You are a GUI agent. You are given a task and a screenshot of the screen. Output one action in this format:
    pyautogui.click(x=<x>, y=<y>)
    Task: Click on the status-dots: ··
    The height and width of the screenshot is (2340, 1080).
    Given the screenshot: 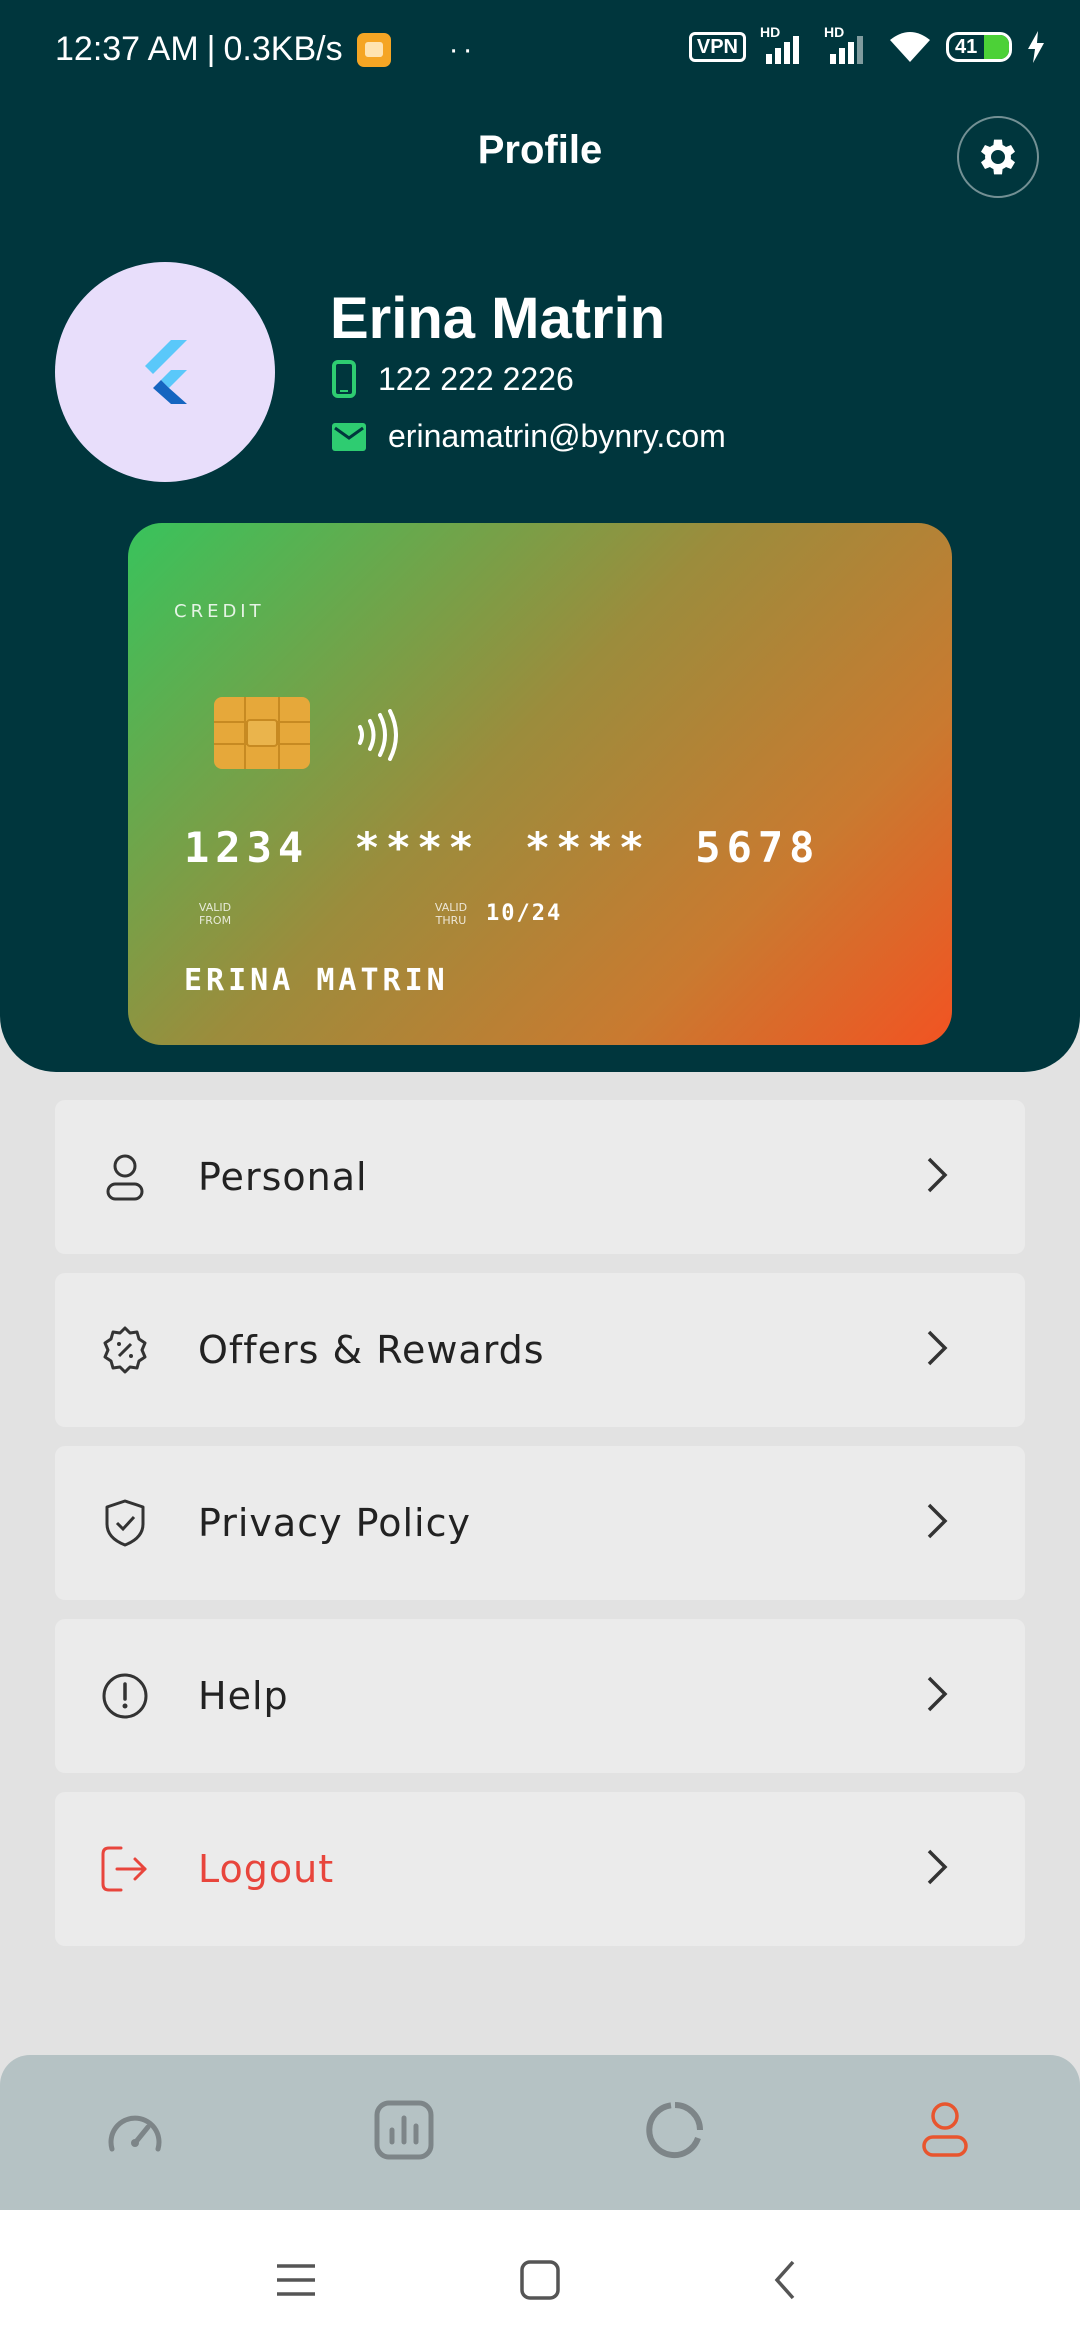 What is the action you would take?
    pyautogui.click(x=462, y=49)
    